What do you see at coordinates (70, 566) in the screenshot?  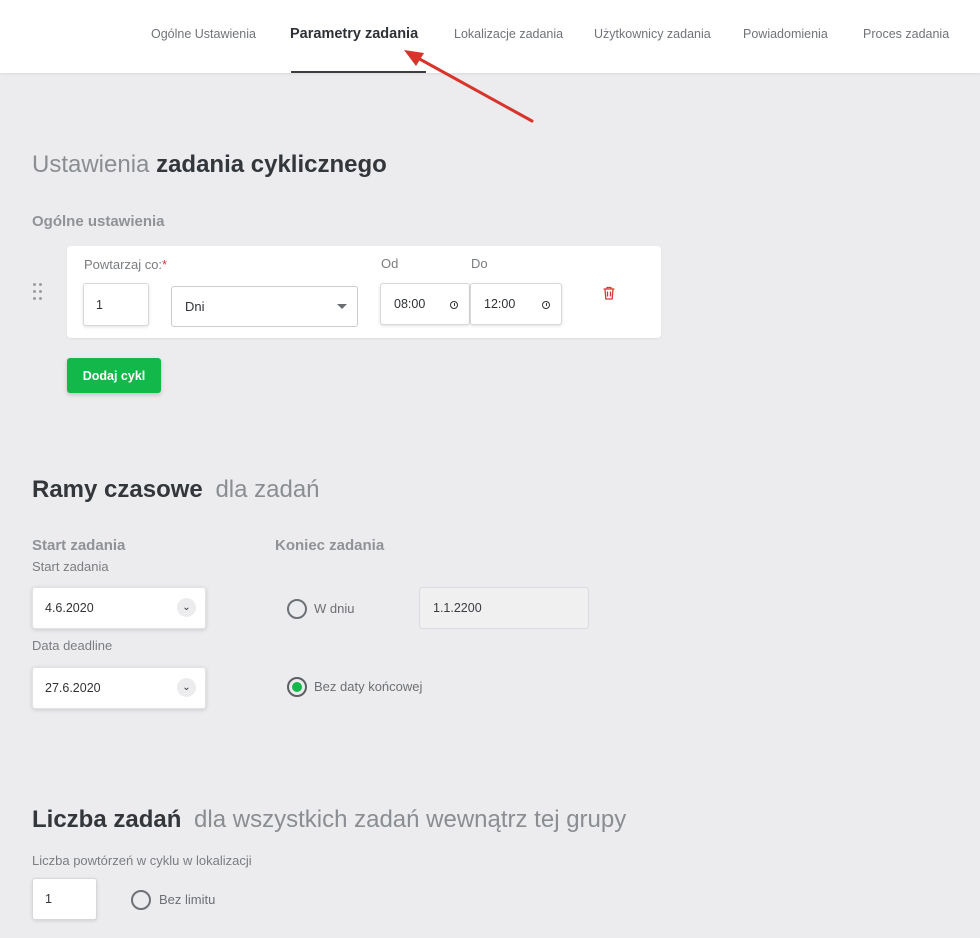 I see `start-date-label: Start zadania` at bounding box center [70, 566].